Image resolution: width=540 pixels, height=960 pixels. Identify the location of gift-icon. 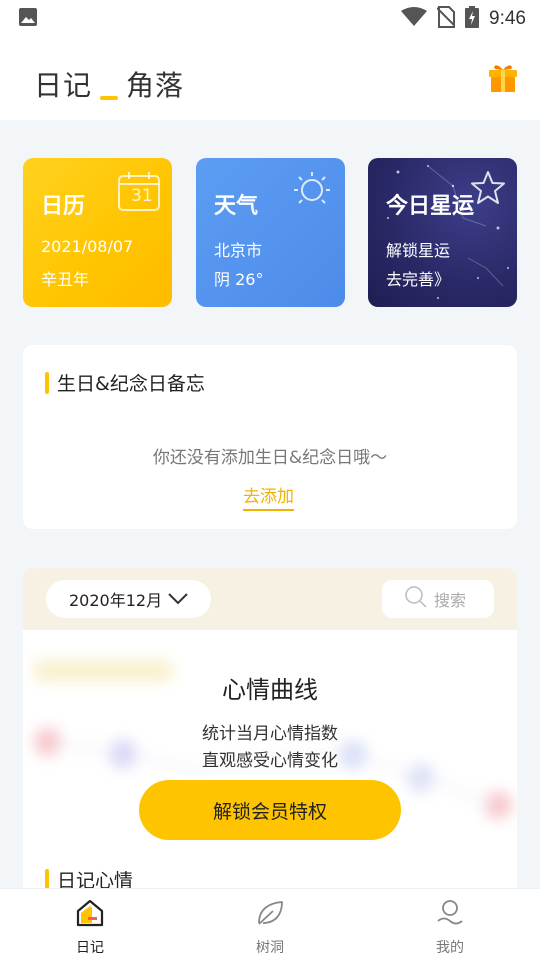
(503, 81).